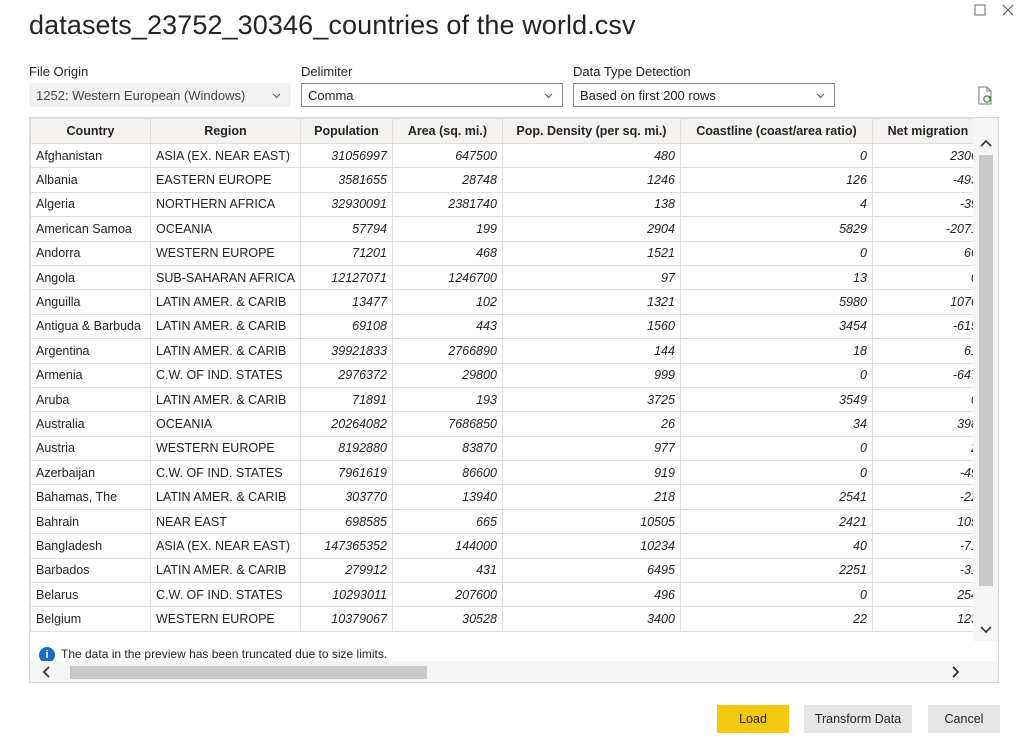  I want to click on table-cell: 3581655, so click(346, 180).